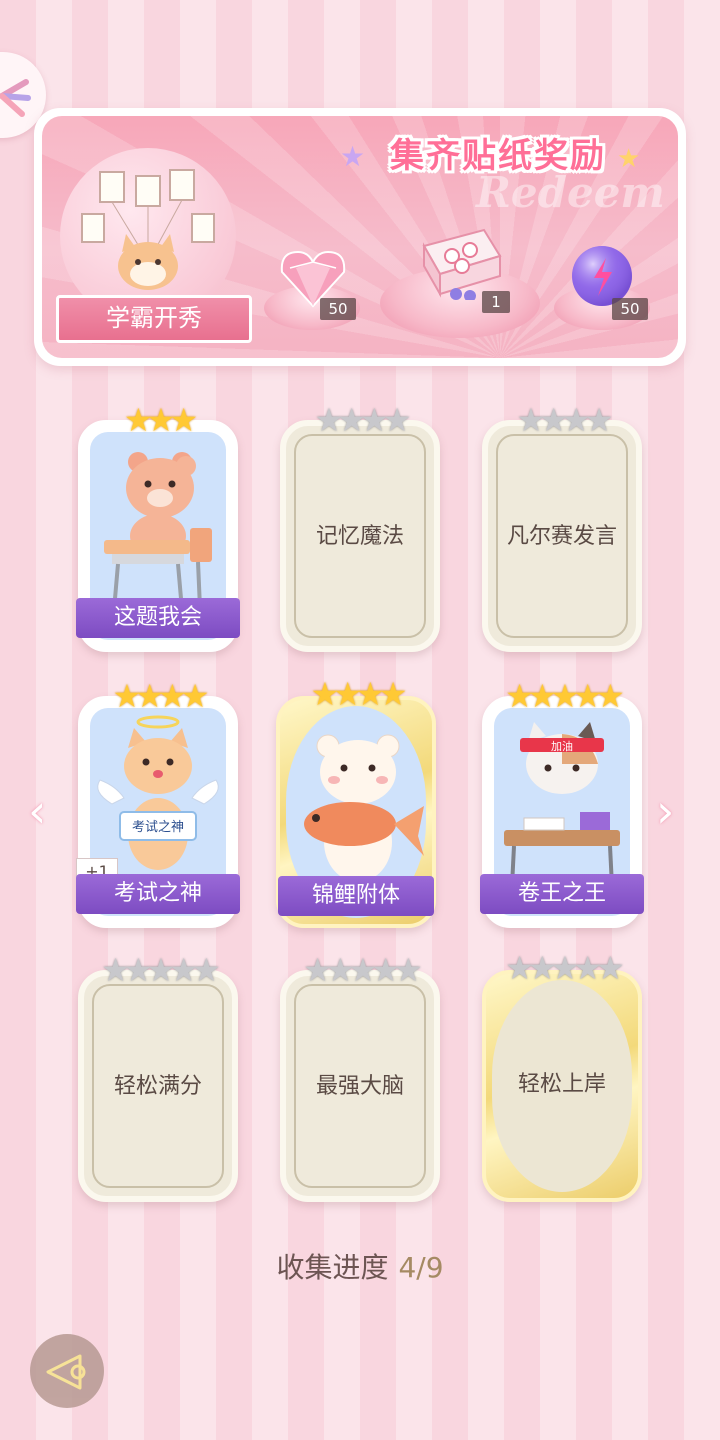  Describe the element at coordinates (562, 746) in the screenshot. I see `headband-text: 加油` at that location.